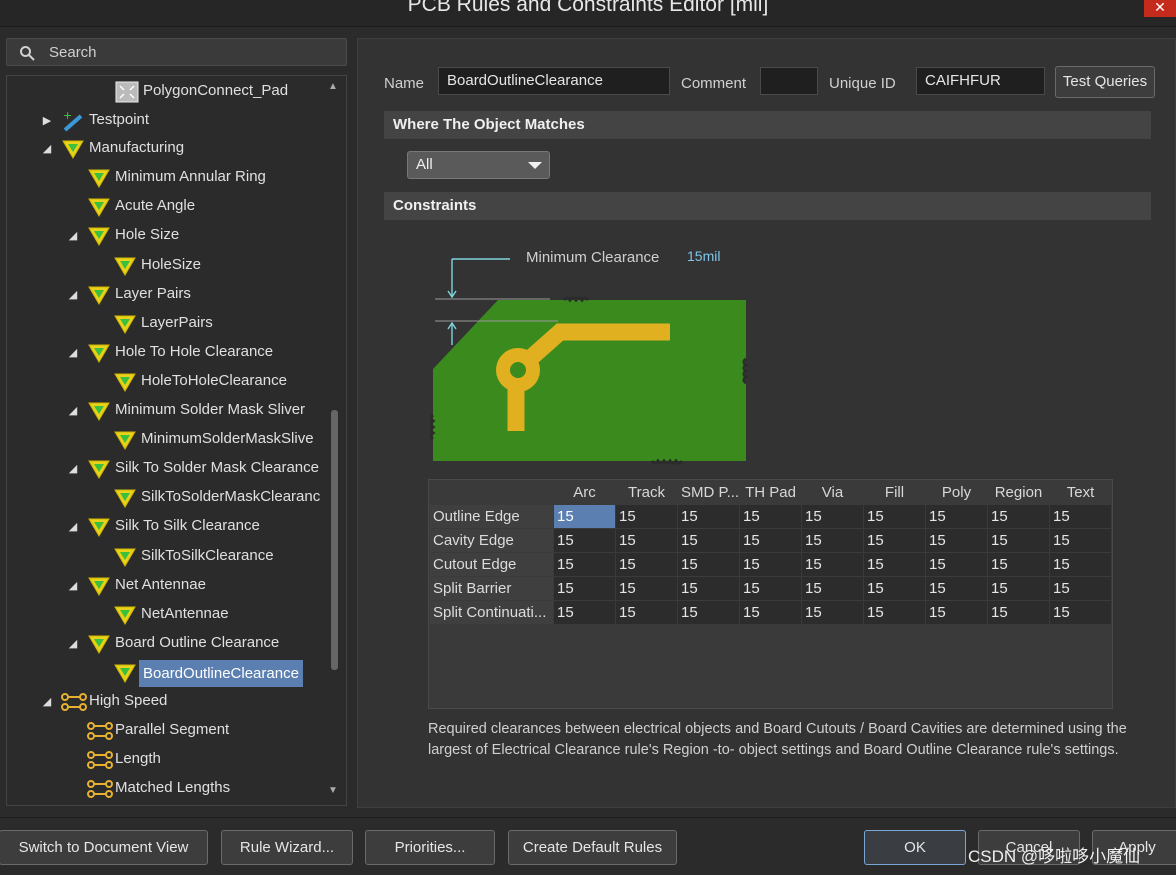 This screenshot has width=1176, height=875. I want to click on tree-item-layer-pairs: ◢ Layer Pairs, so click(167, 295).